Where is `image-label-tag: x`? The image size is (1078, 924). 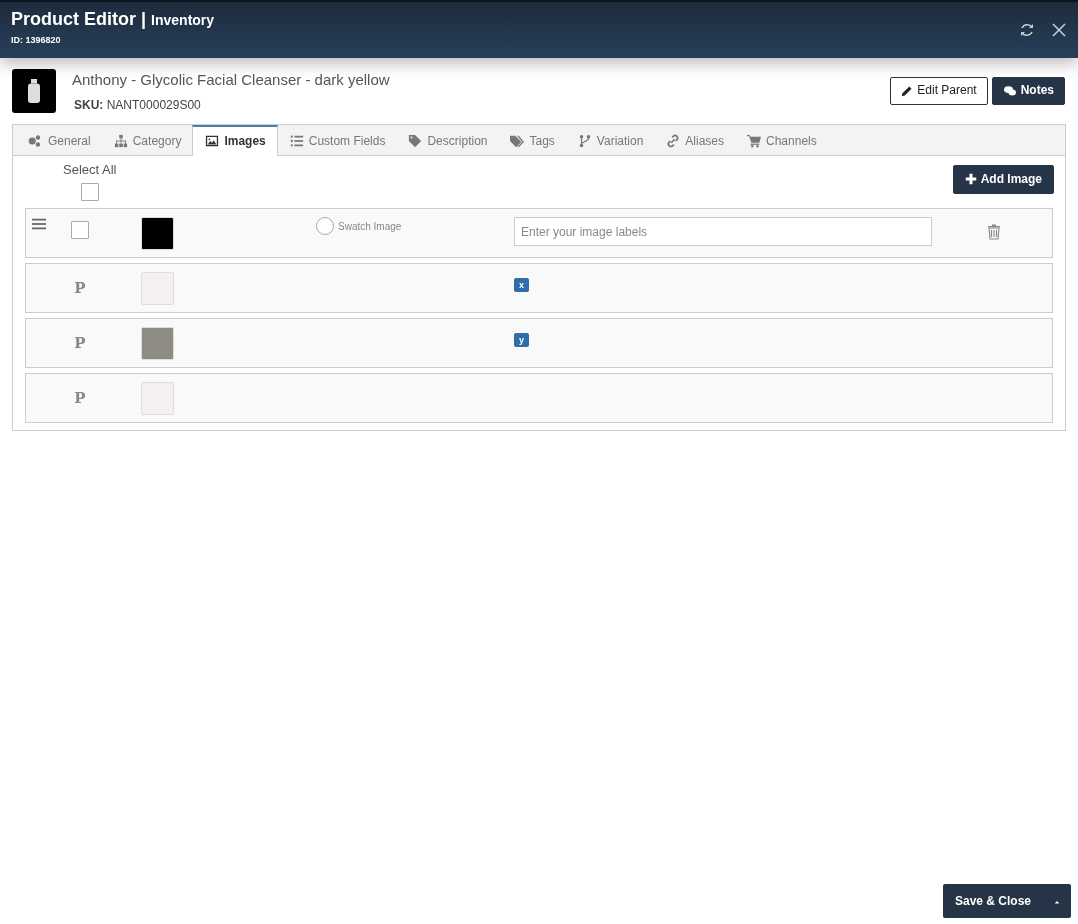 image-label-tag: x is located at coordinates (521, 285).